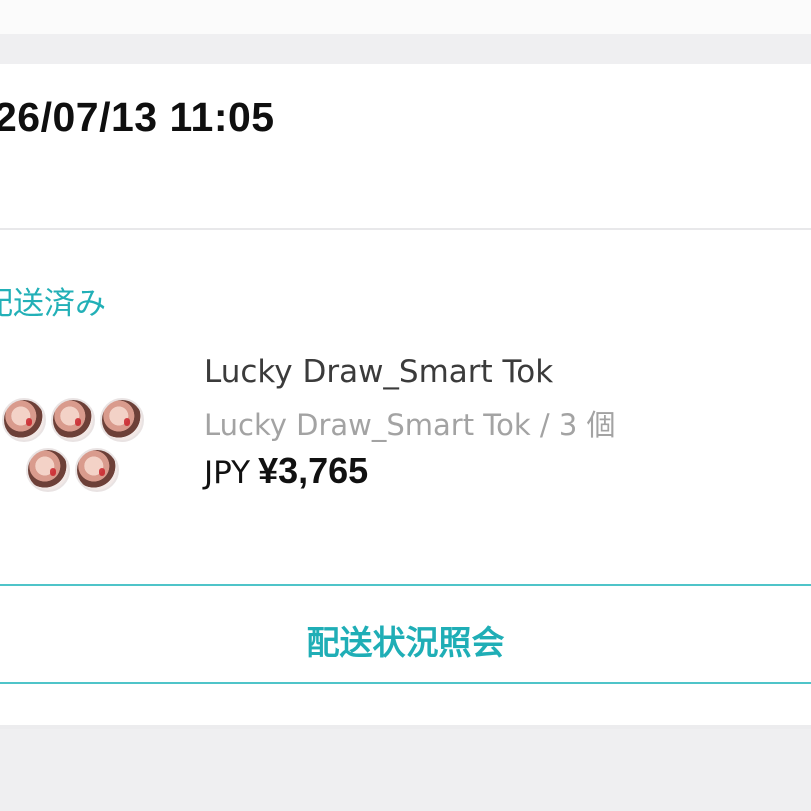 This screenshot has width=811, height=811. Describe the element at coordinates (80, 446) in the screenshot. I see `product-thumbnails` at that location.